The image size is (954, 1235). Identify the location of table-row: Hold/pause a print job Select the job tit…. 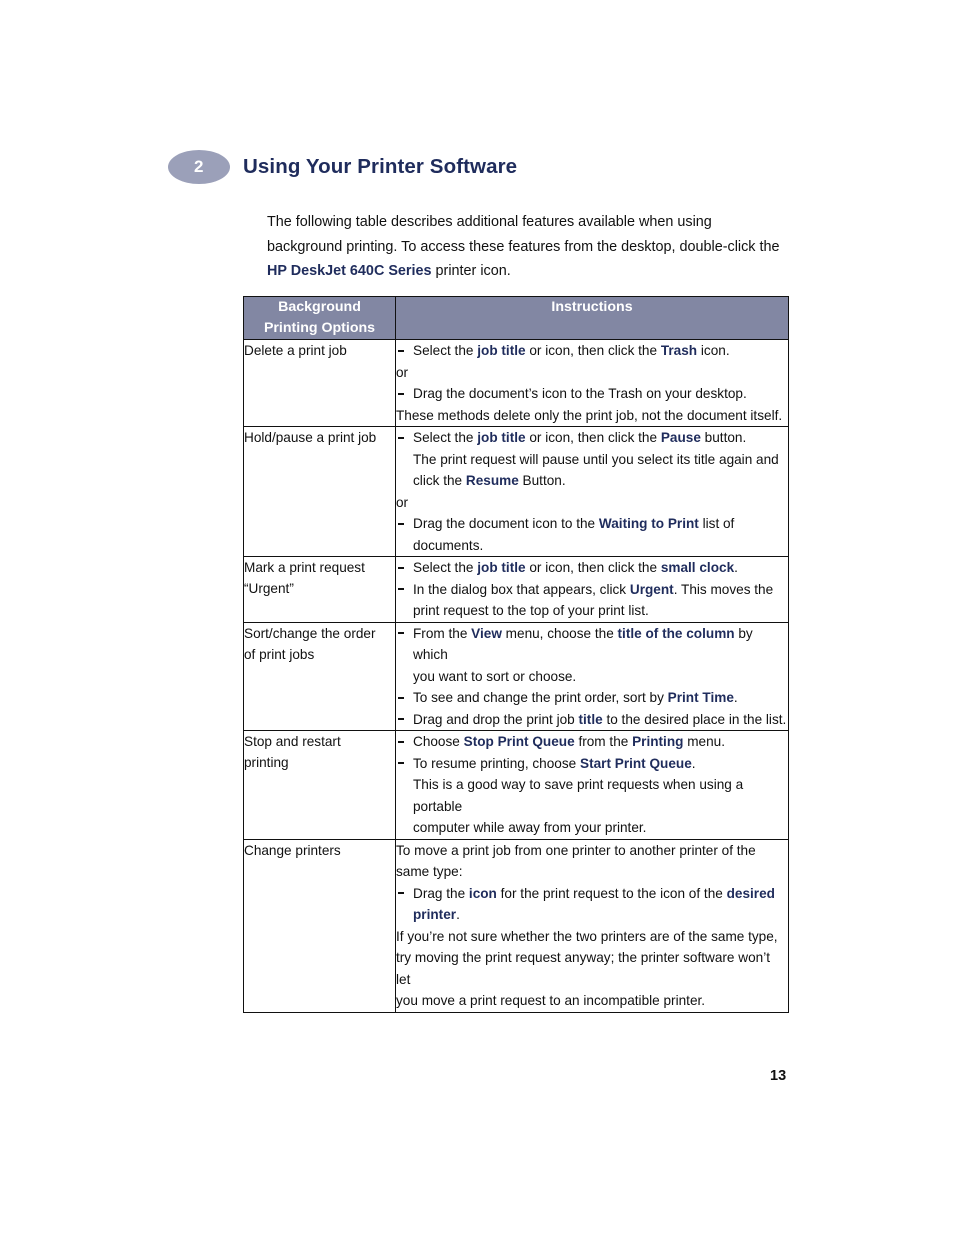
(516, 491).